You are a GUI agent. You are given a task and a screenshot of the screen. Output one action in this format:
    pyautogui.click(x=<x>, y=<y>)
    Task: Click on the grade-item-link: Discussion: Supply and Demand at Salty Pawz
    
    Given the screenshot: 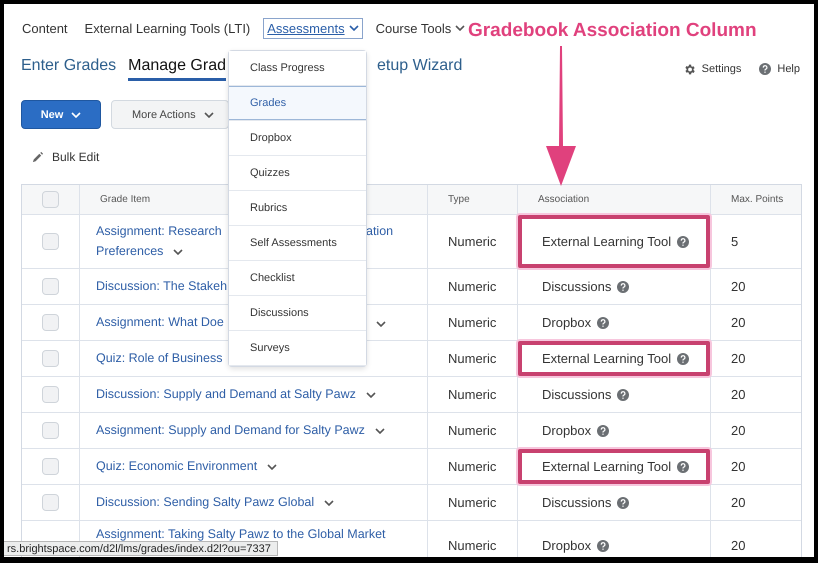 What is the action you would take?
    pyautogui.click(x=226, y=394)
    